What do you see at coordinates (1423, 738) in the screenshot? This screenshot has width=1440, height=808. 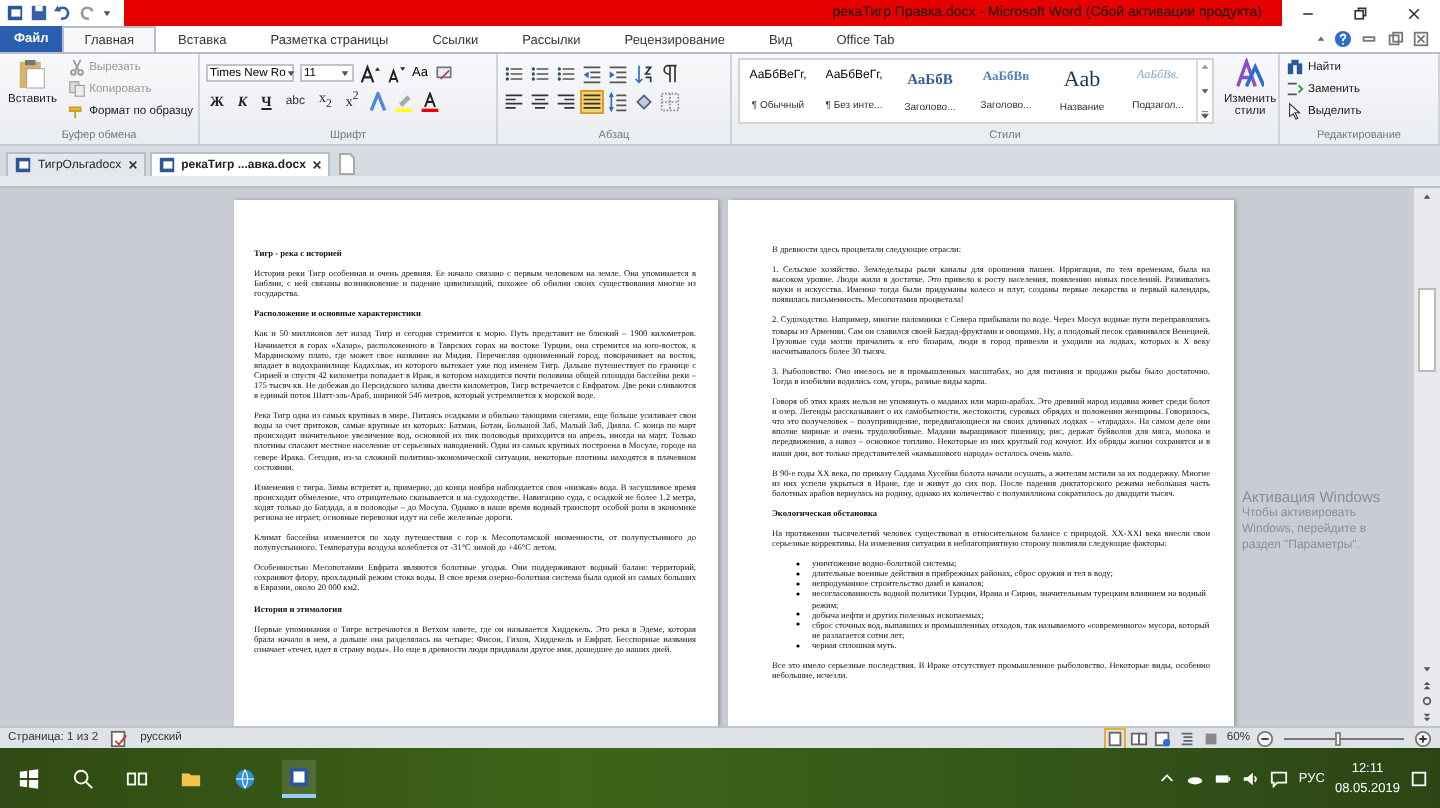 I see `zoom-in-icon` at bounding box center [1423, 738].